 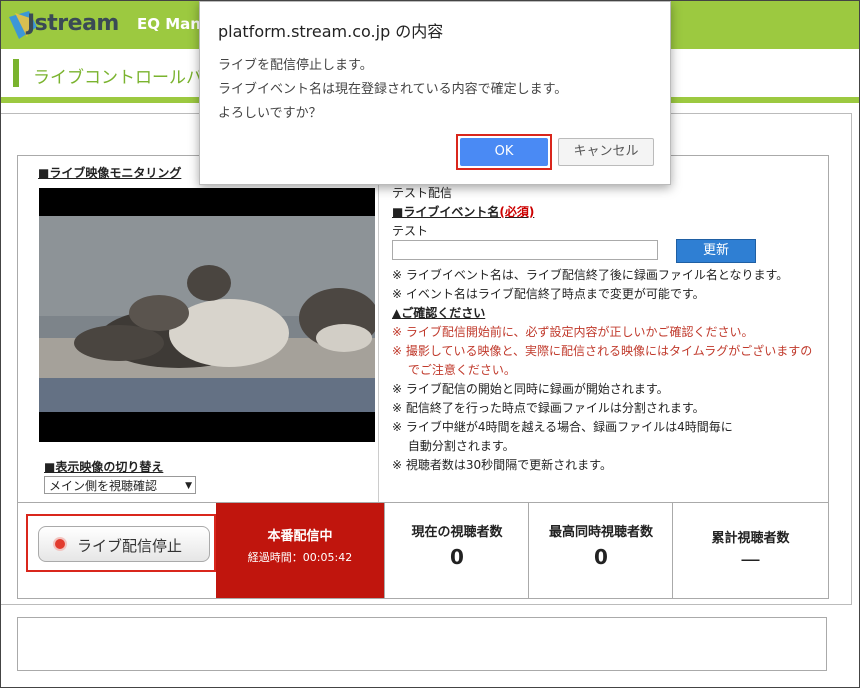 I want to click on peak-viewers-label: 最高同時視聴者数, so click(x=600, y=532).